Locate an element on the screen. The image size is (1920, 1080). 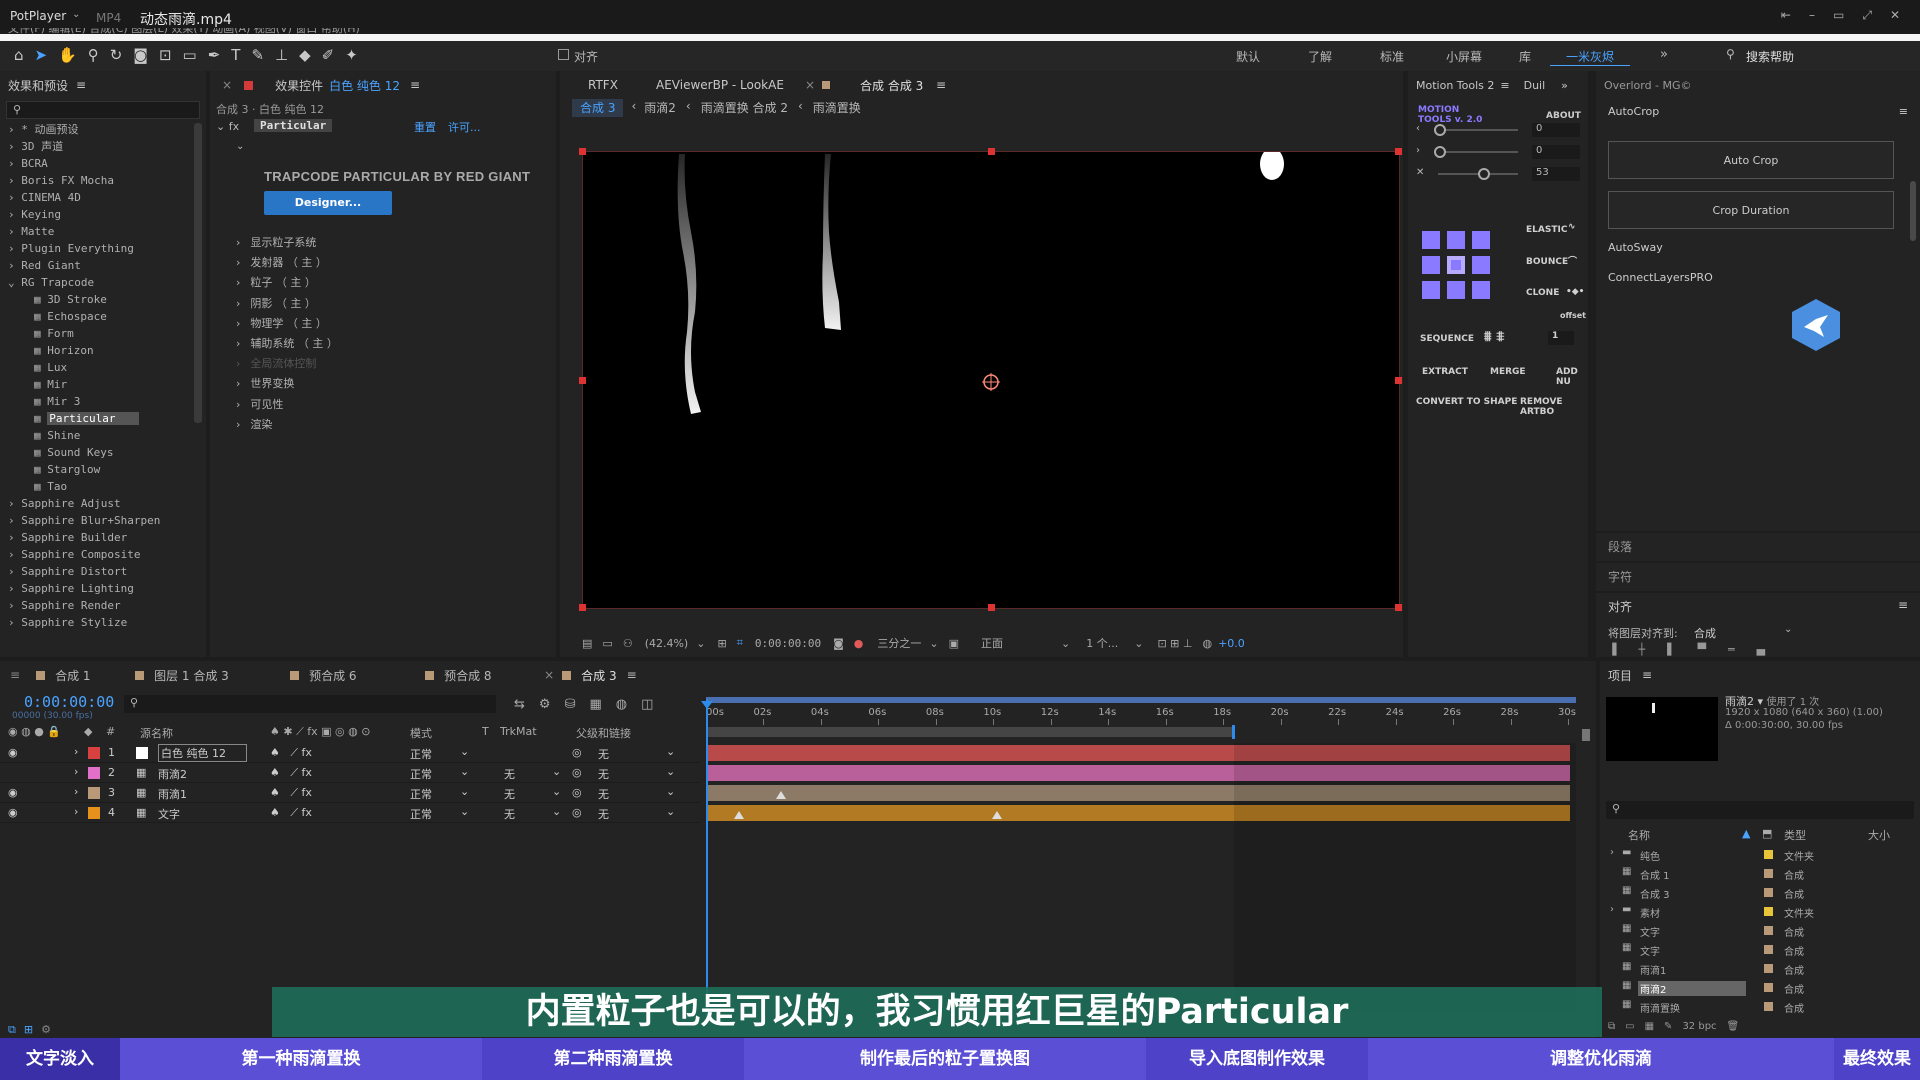
composition-flowchart-icon: ⇆ is located at coordinates (519, 704).